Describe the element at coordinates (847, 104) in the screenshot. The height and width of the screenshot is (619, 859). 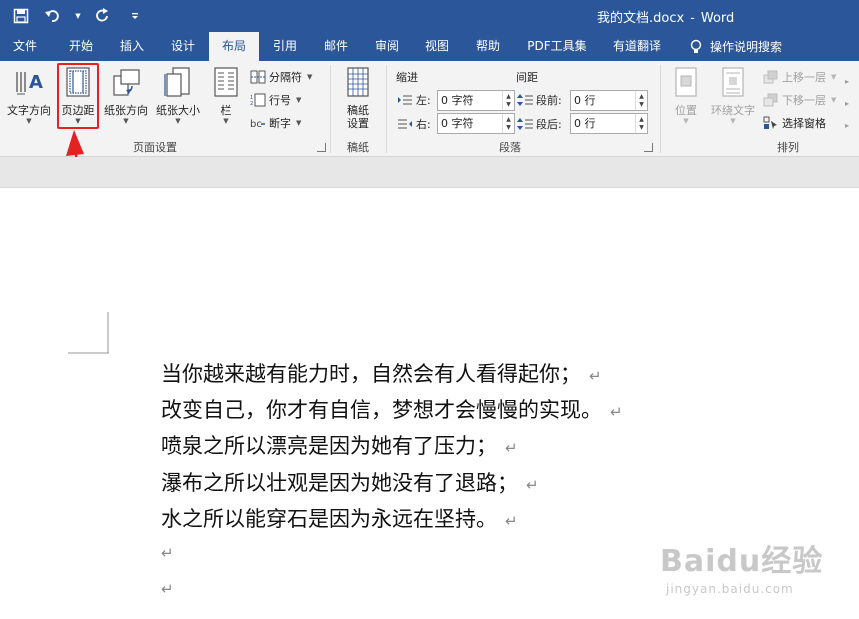
I see `collapse-ribbon-icon: ▸ ▸ ▸` at that location.